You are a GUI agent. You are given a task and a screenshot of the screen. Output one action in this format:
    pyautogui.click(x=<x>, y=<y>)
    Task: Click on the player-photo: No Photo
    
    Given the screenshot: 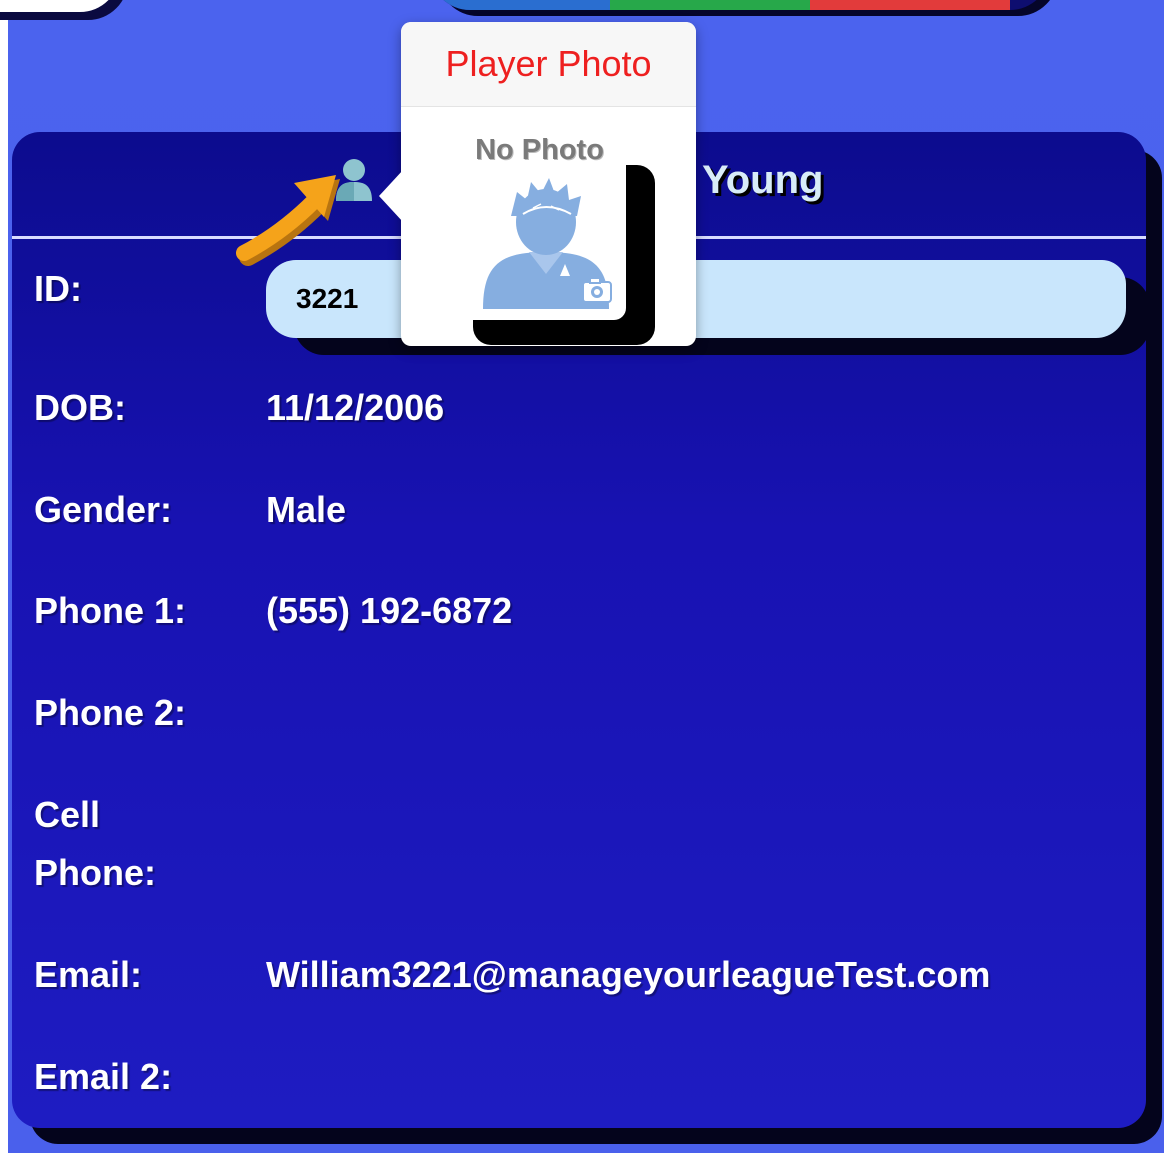 What is the action you would take?
    pyautogui.click(x=539, y=222)
    